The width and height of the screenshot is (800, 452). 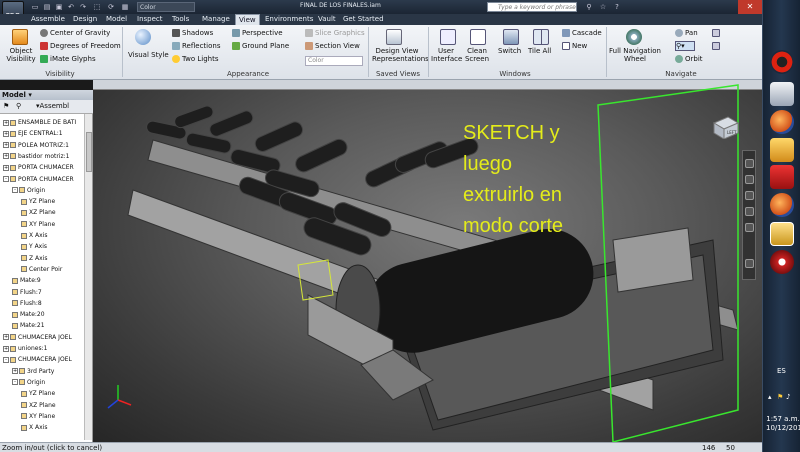 I want to click on tab-design: Design, so click(x=85, y=19).